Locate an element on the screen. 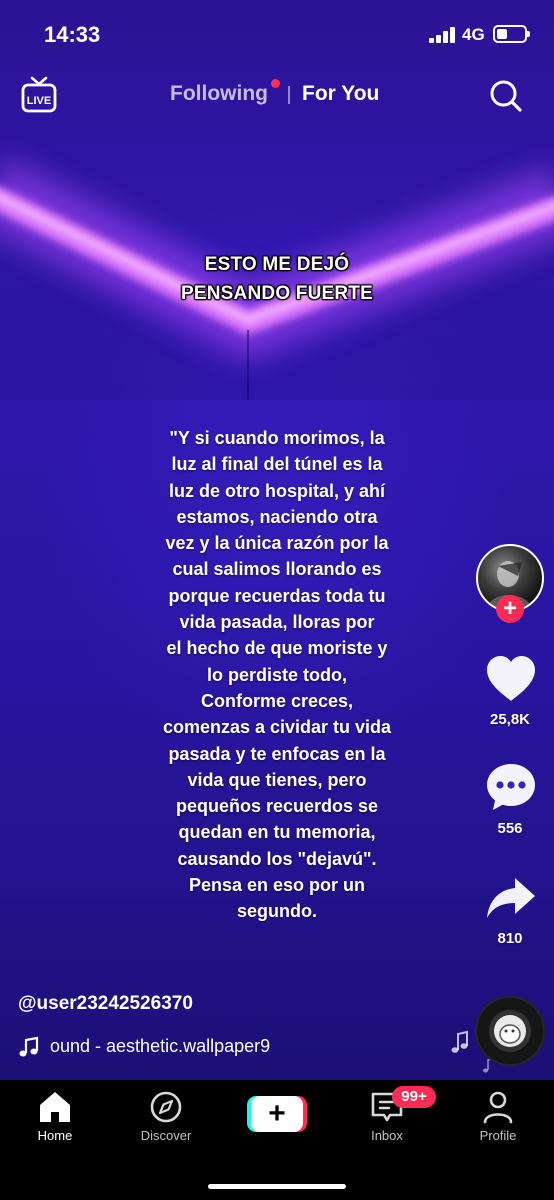 The width and height of the screenshot is (554, 1200). home-indicator is located at coordinates (277, 1186).